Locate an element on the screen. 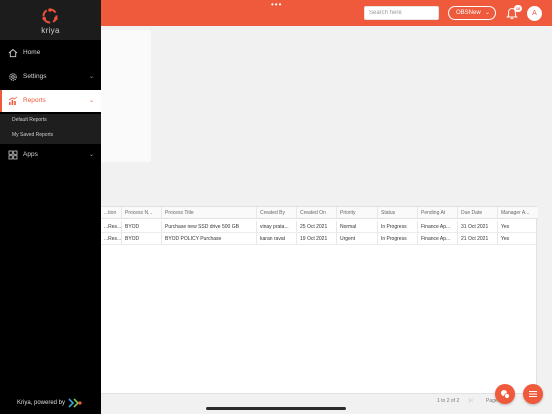 This screenshot has width=552, height=414. table-cell: 25 Oct 2021 is located at coordinates (317, 226).